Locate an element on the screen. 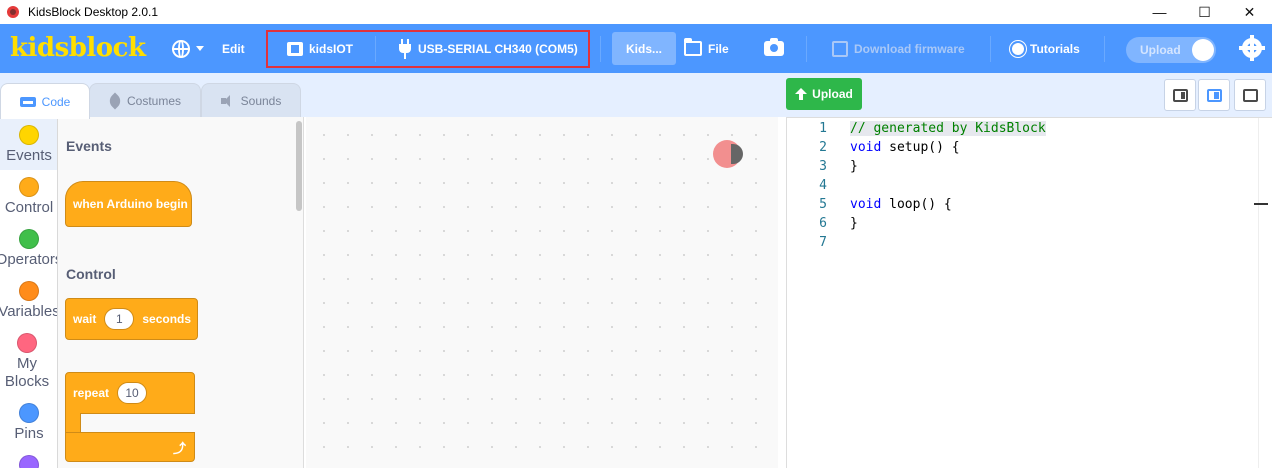  tab-costumes: Costumes is located at coordinates (145, 100).